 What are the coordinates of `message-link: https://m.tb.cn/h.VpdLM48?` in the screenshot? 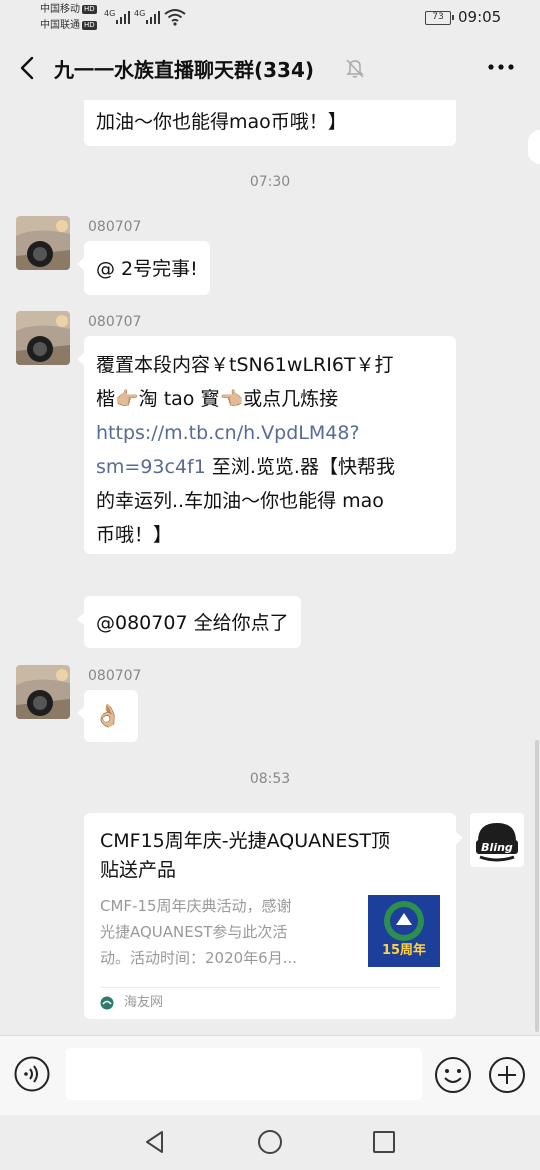 It's located at (228, 433).